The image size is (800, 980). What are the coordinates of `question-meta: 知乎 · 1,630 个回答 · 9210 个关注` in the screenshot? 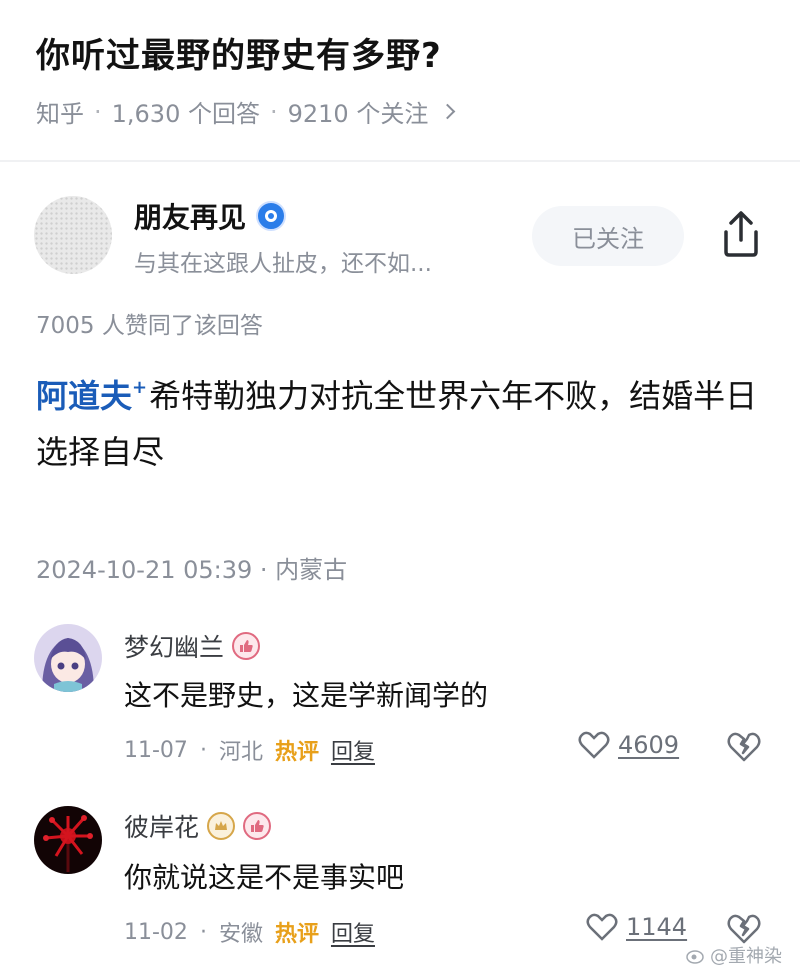 It's located at (246, 111).